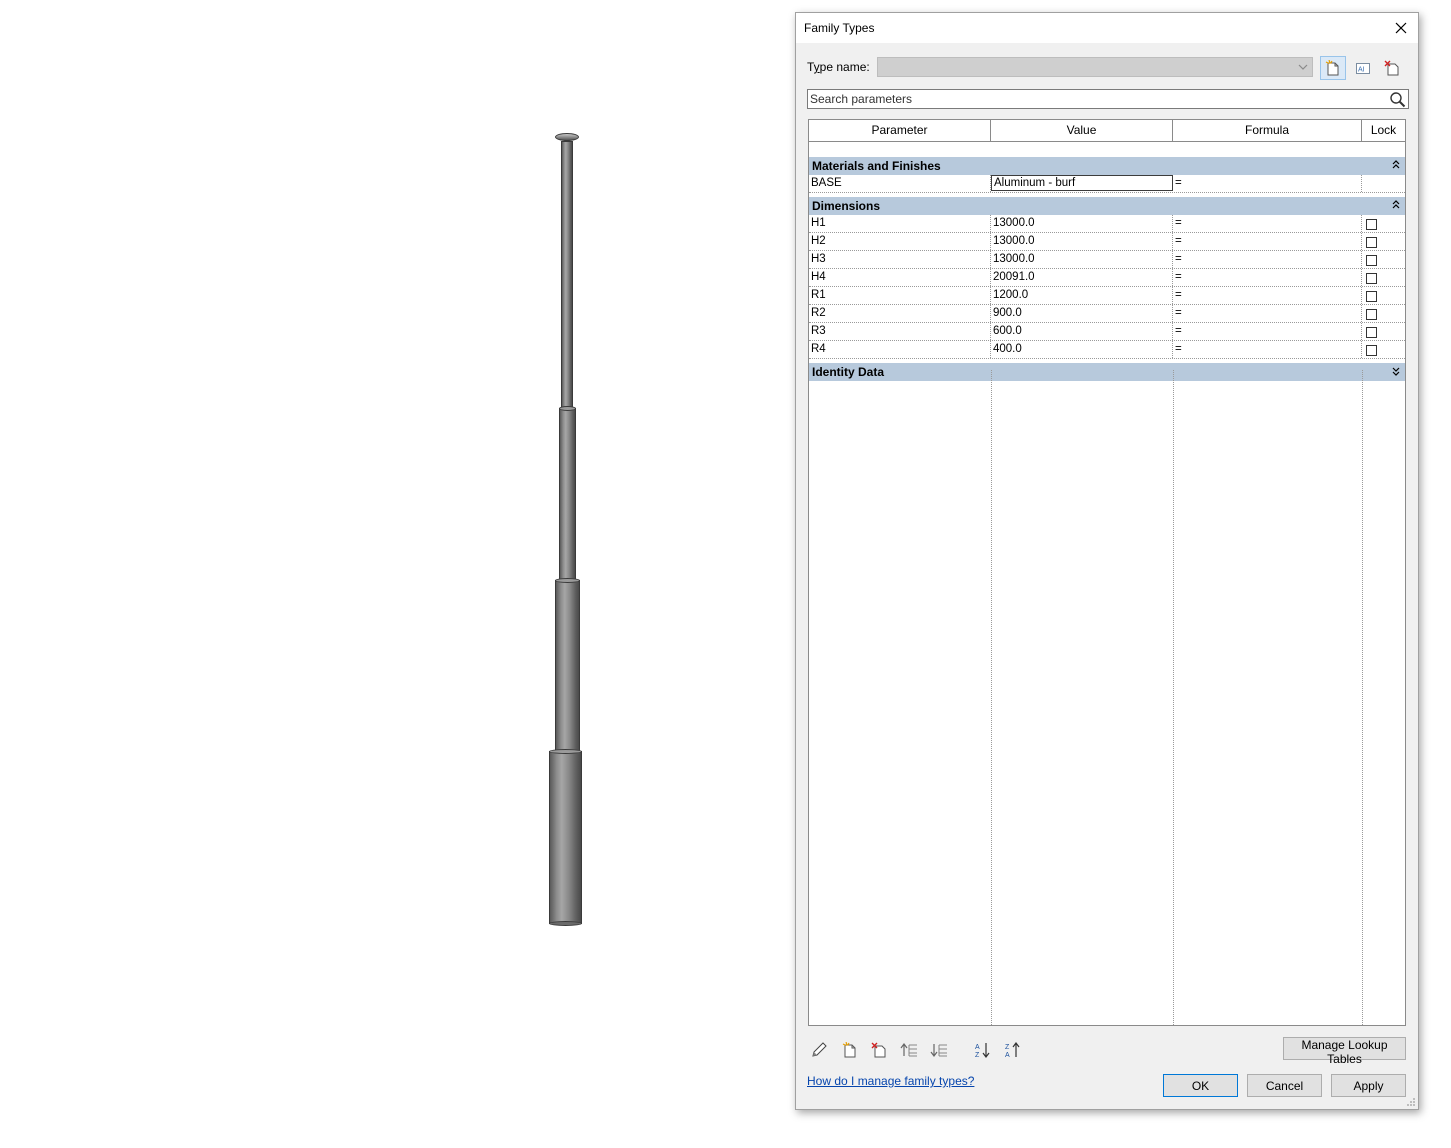  I want to click on expand-icon, so click(1396, 371).